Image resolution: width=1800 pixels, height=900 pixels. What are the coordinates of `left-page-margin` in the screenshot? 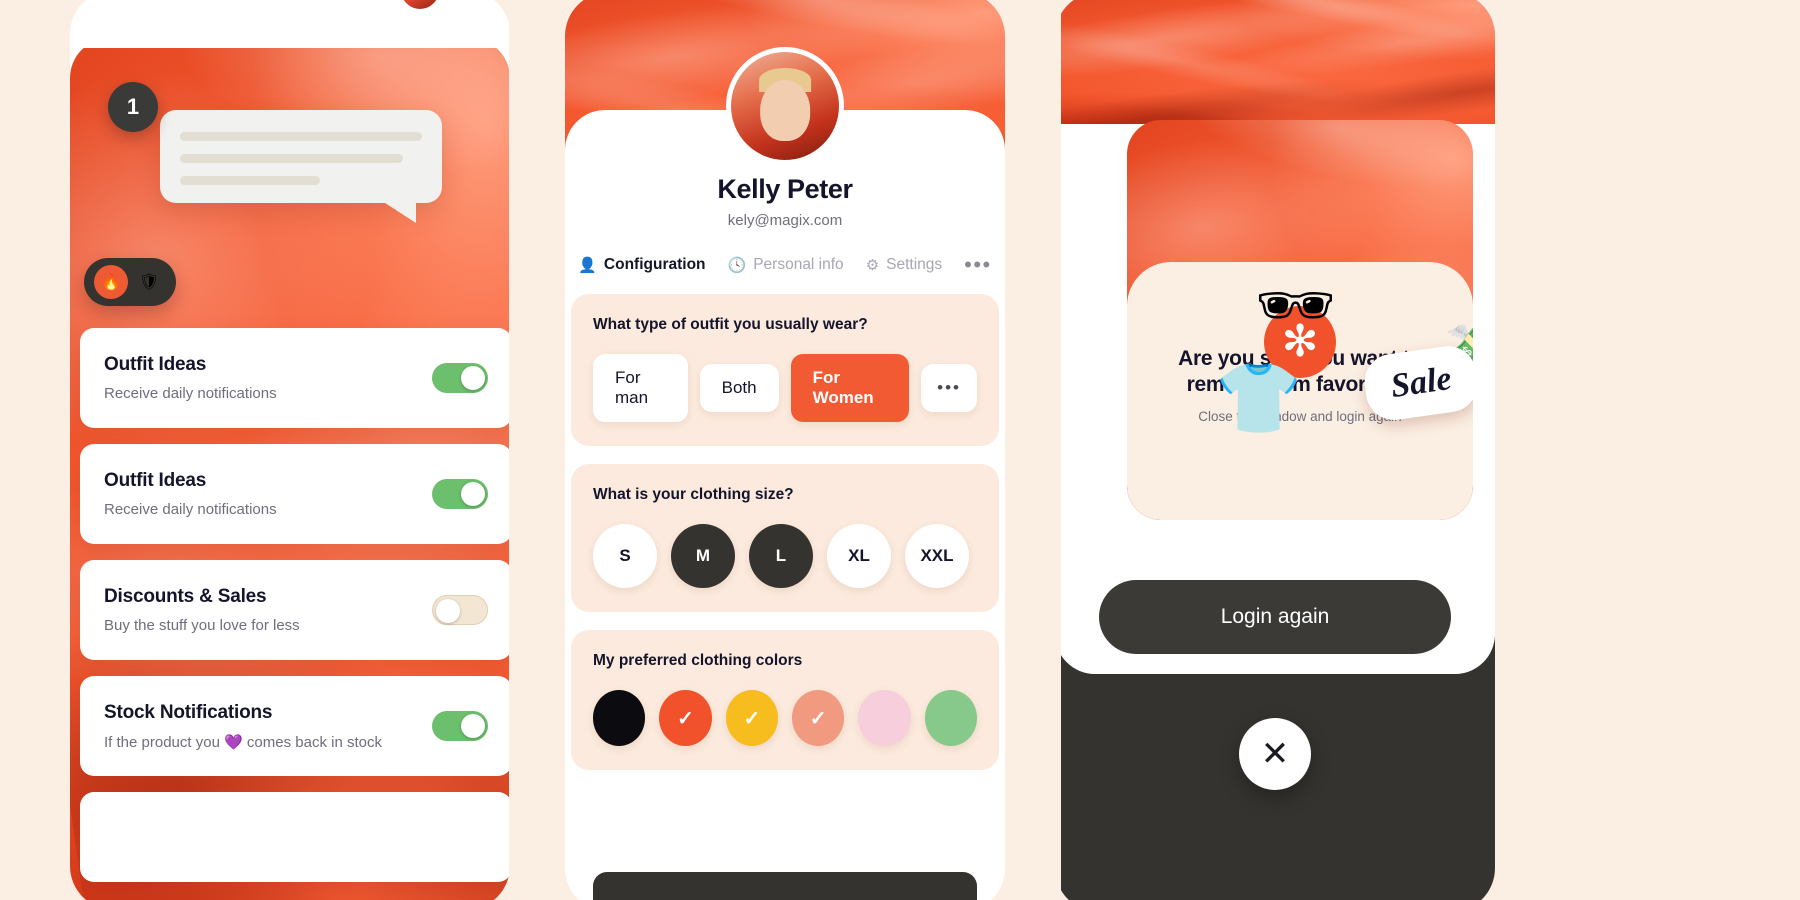 It's located at (35, 450).